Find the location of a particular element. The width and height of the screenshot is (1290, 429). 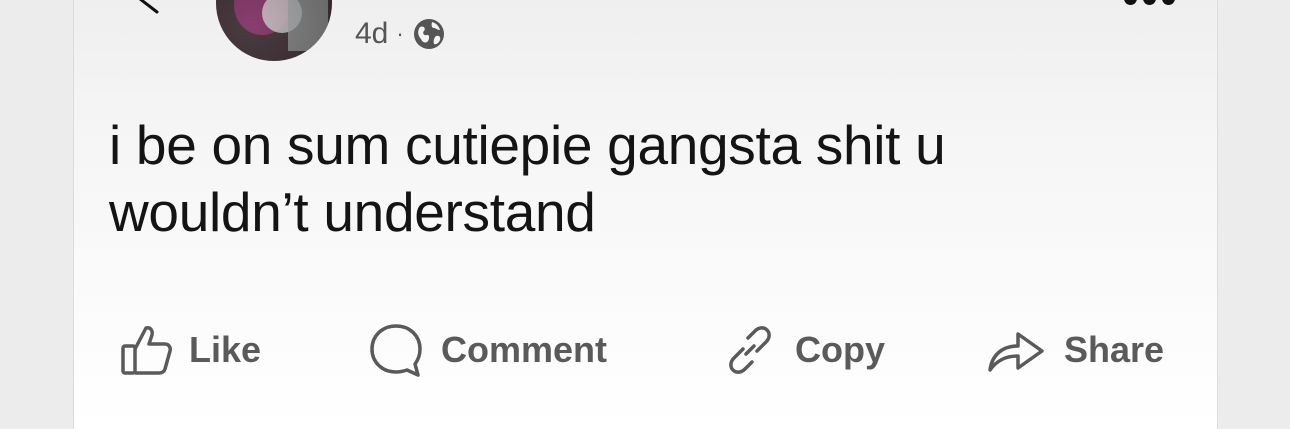

avatar is located at coordinates (274, 30).